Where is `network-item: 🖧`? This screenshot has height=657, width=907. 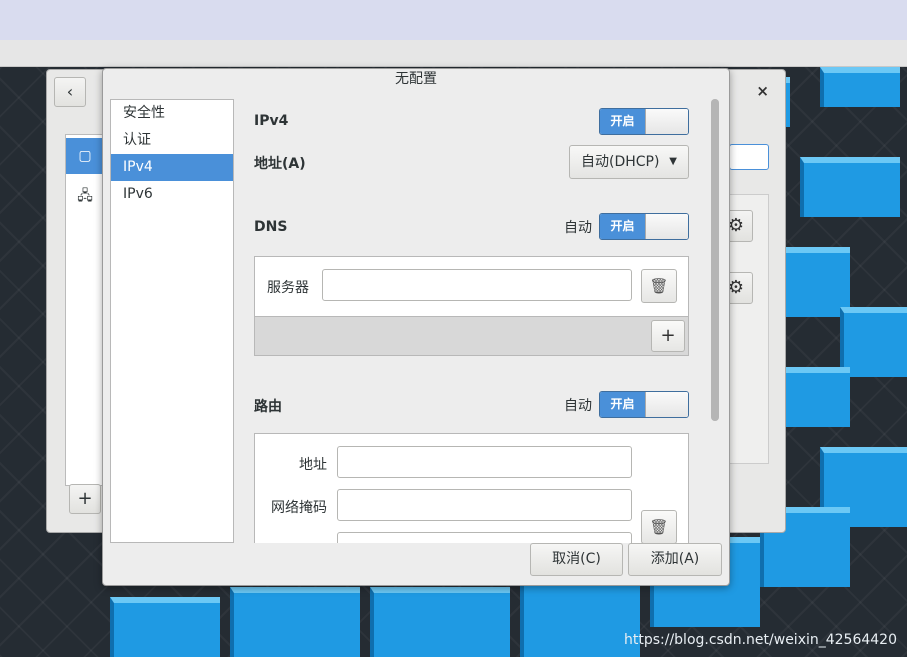
network-item: 🖧 is located at coordinates (85, 196).